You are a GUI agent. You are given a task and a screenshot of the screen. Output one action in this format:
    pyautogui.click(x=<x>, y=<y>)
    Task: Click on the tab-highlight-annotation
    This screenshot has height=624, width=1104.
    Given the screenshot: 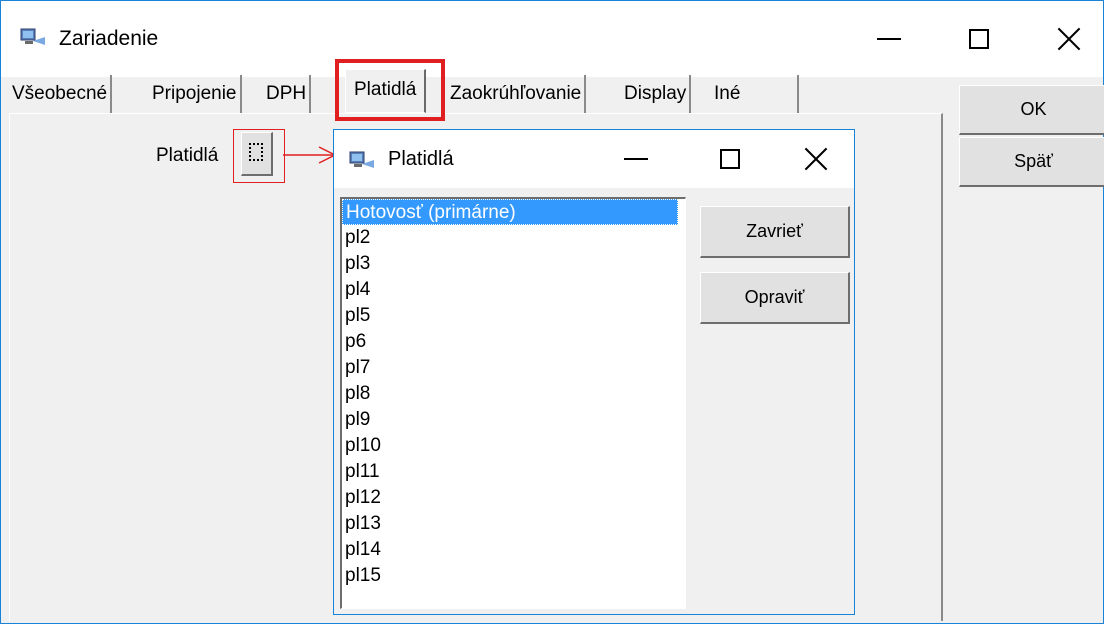 What is the action you would take?
    pyautogui.click(x=390, y=90)
    